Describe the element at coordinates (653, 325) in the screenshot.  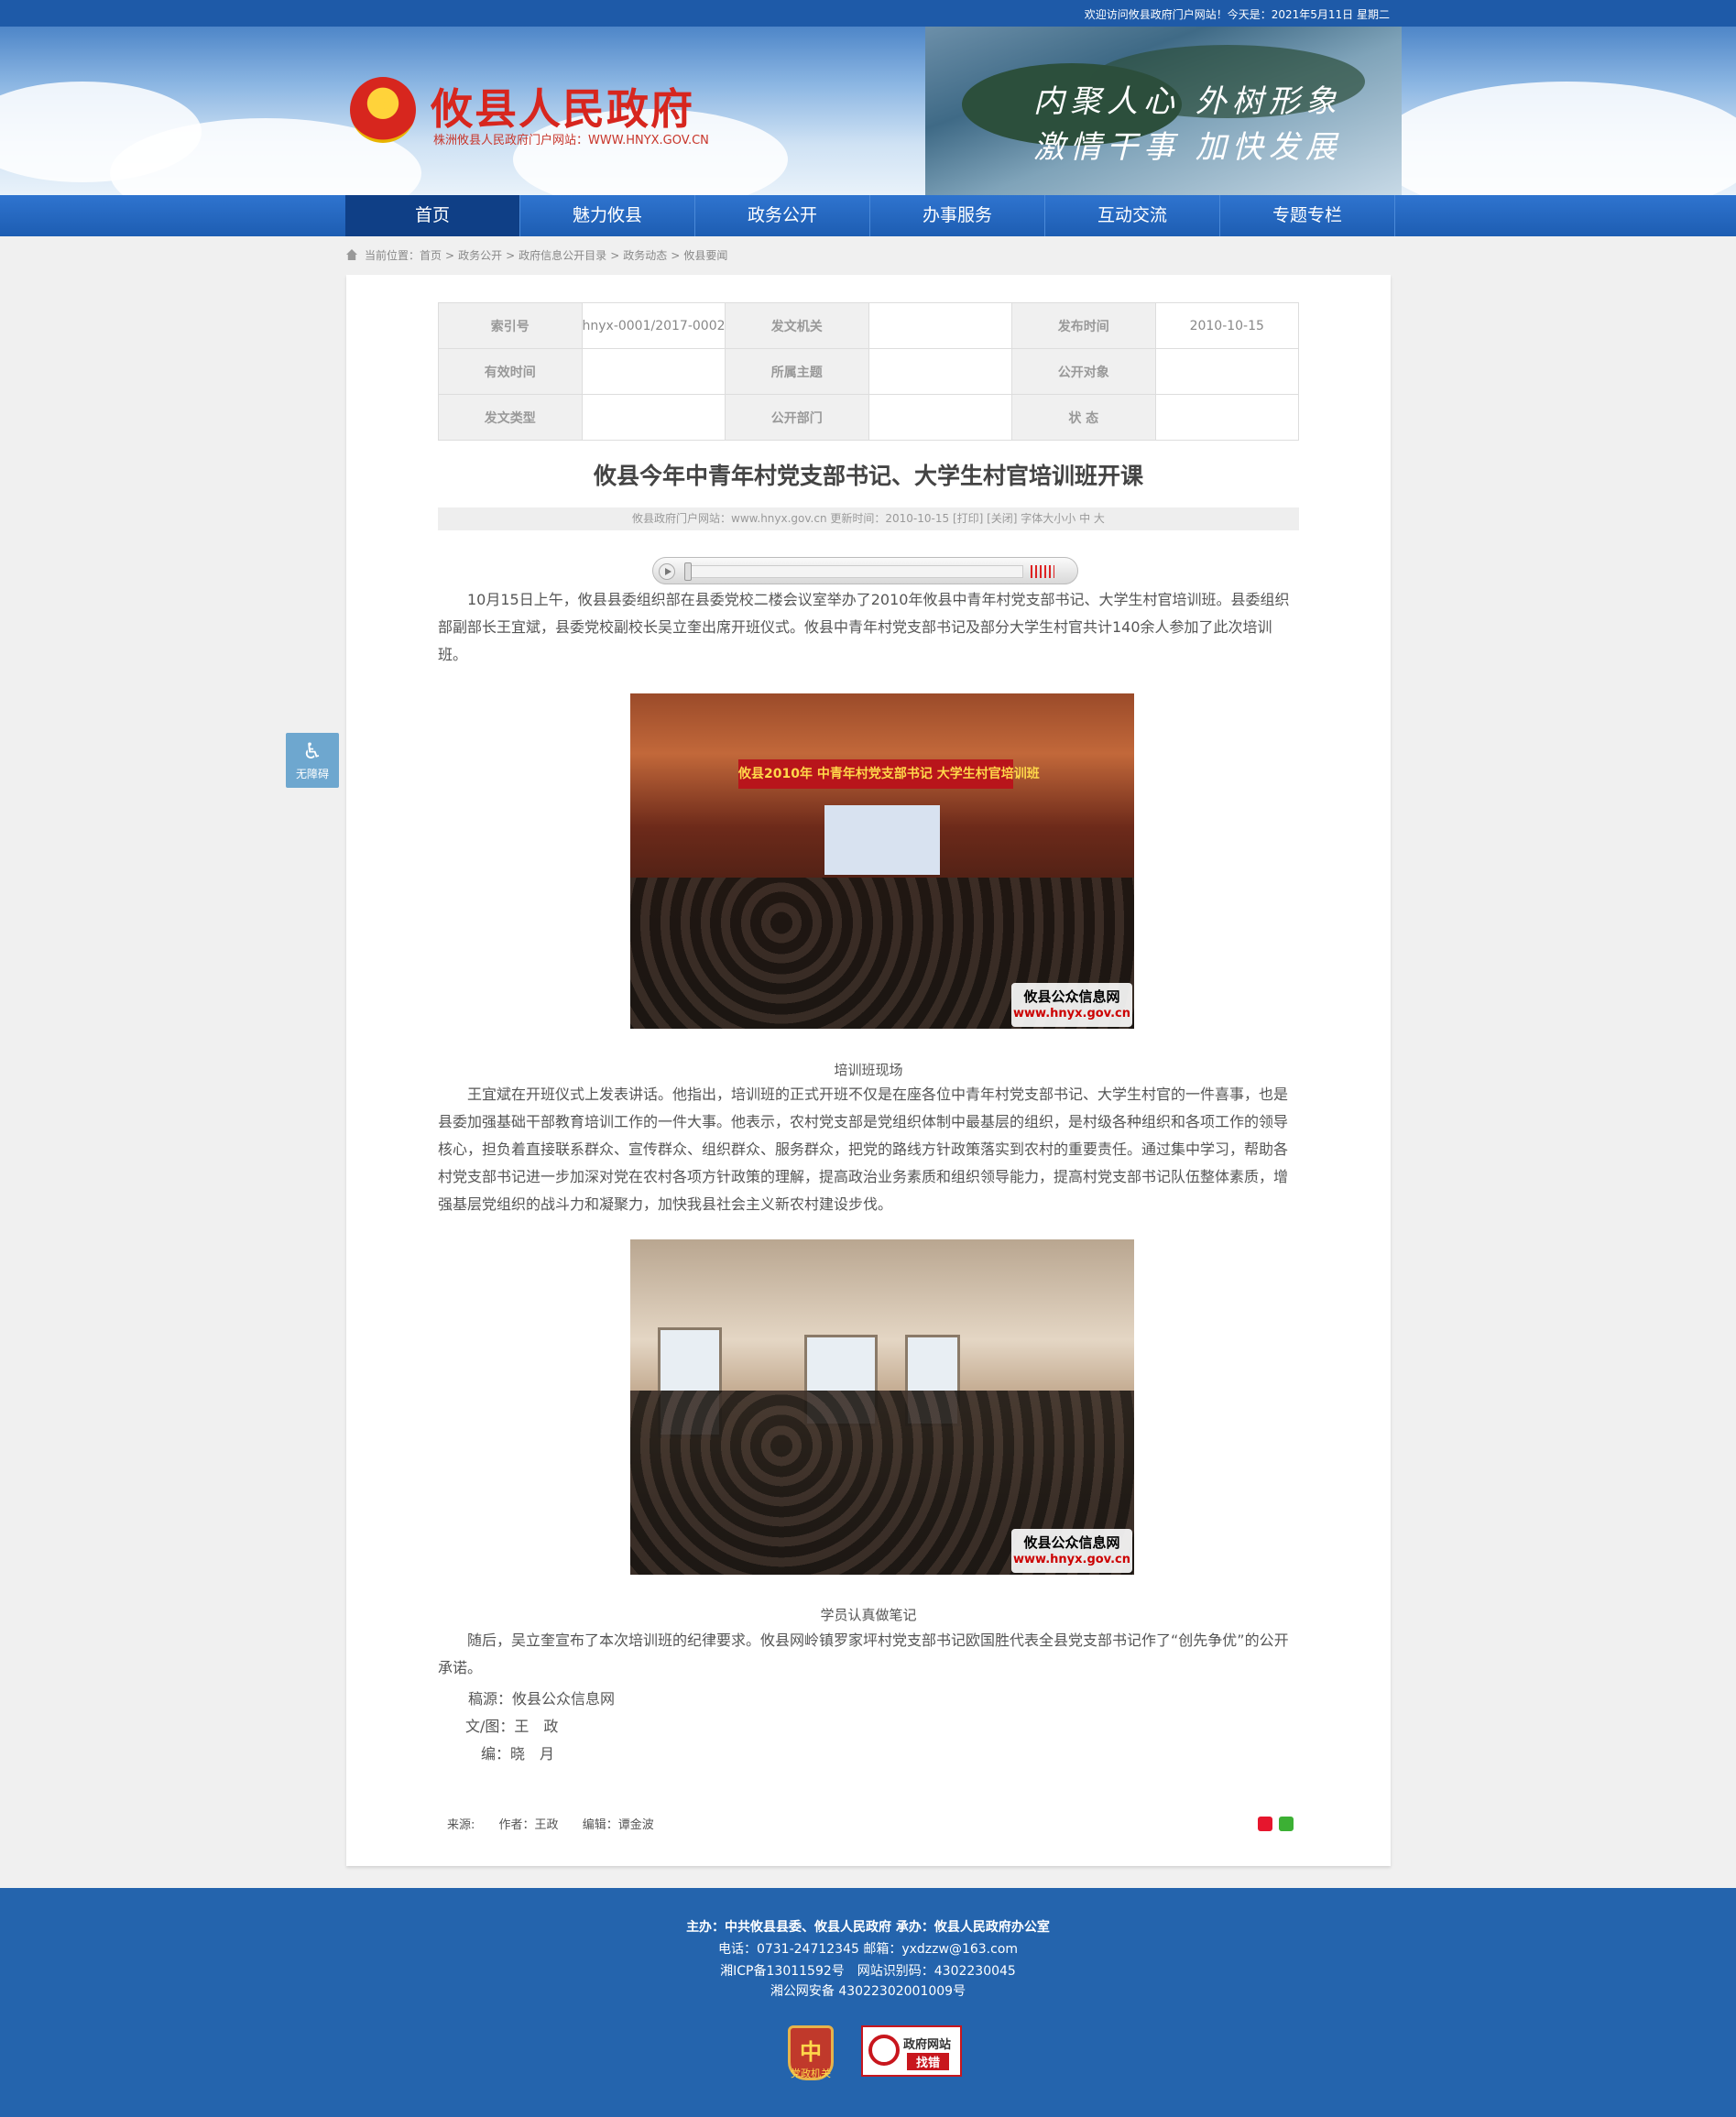
I see `meta-value: hnyx-0001/2017-00029` at that location.